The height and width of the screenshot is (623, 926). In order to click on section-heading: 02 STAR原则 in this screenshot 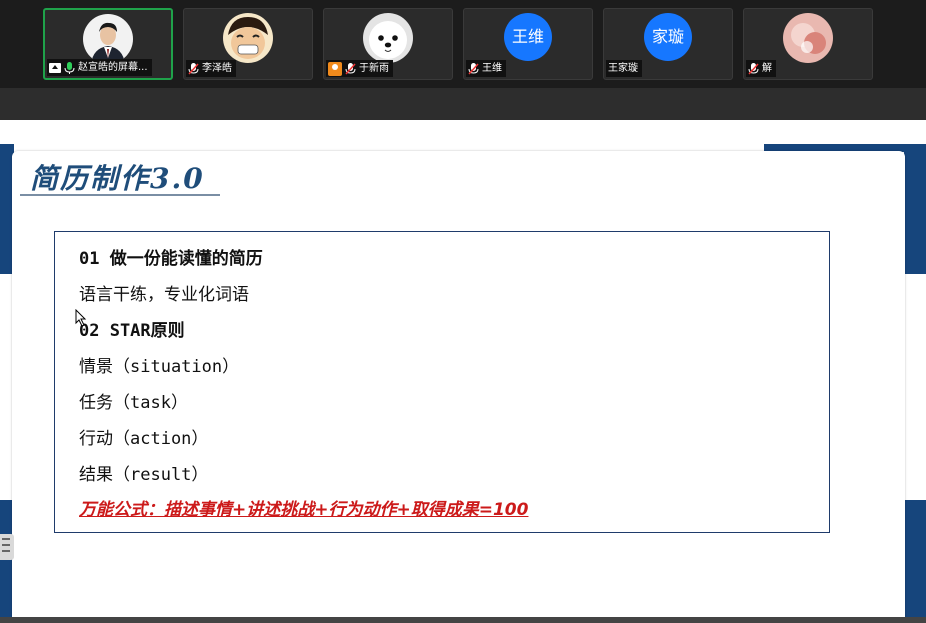, I will do `click(132, 331)`.